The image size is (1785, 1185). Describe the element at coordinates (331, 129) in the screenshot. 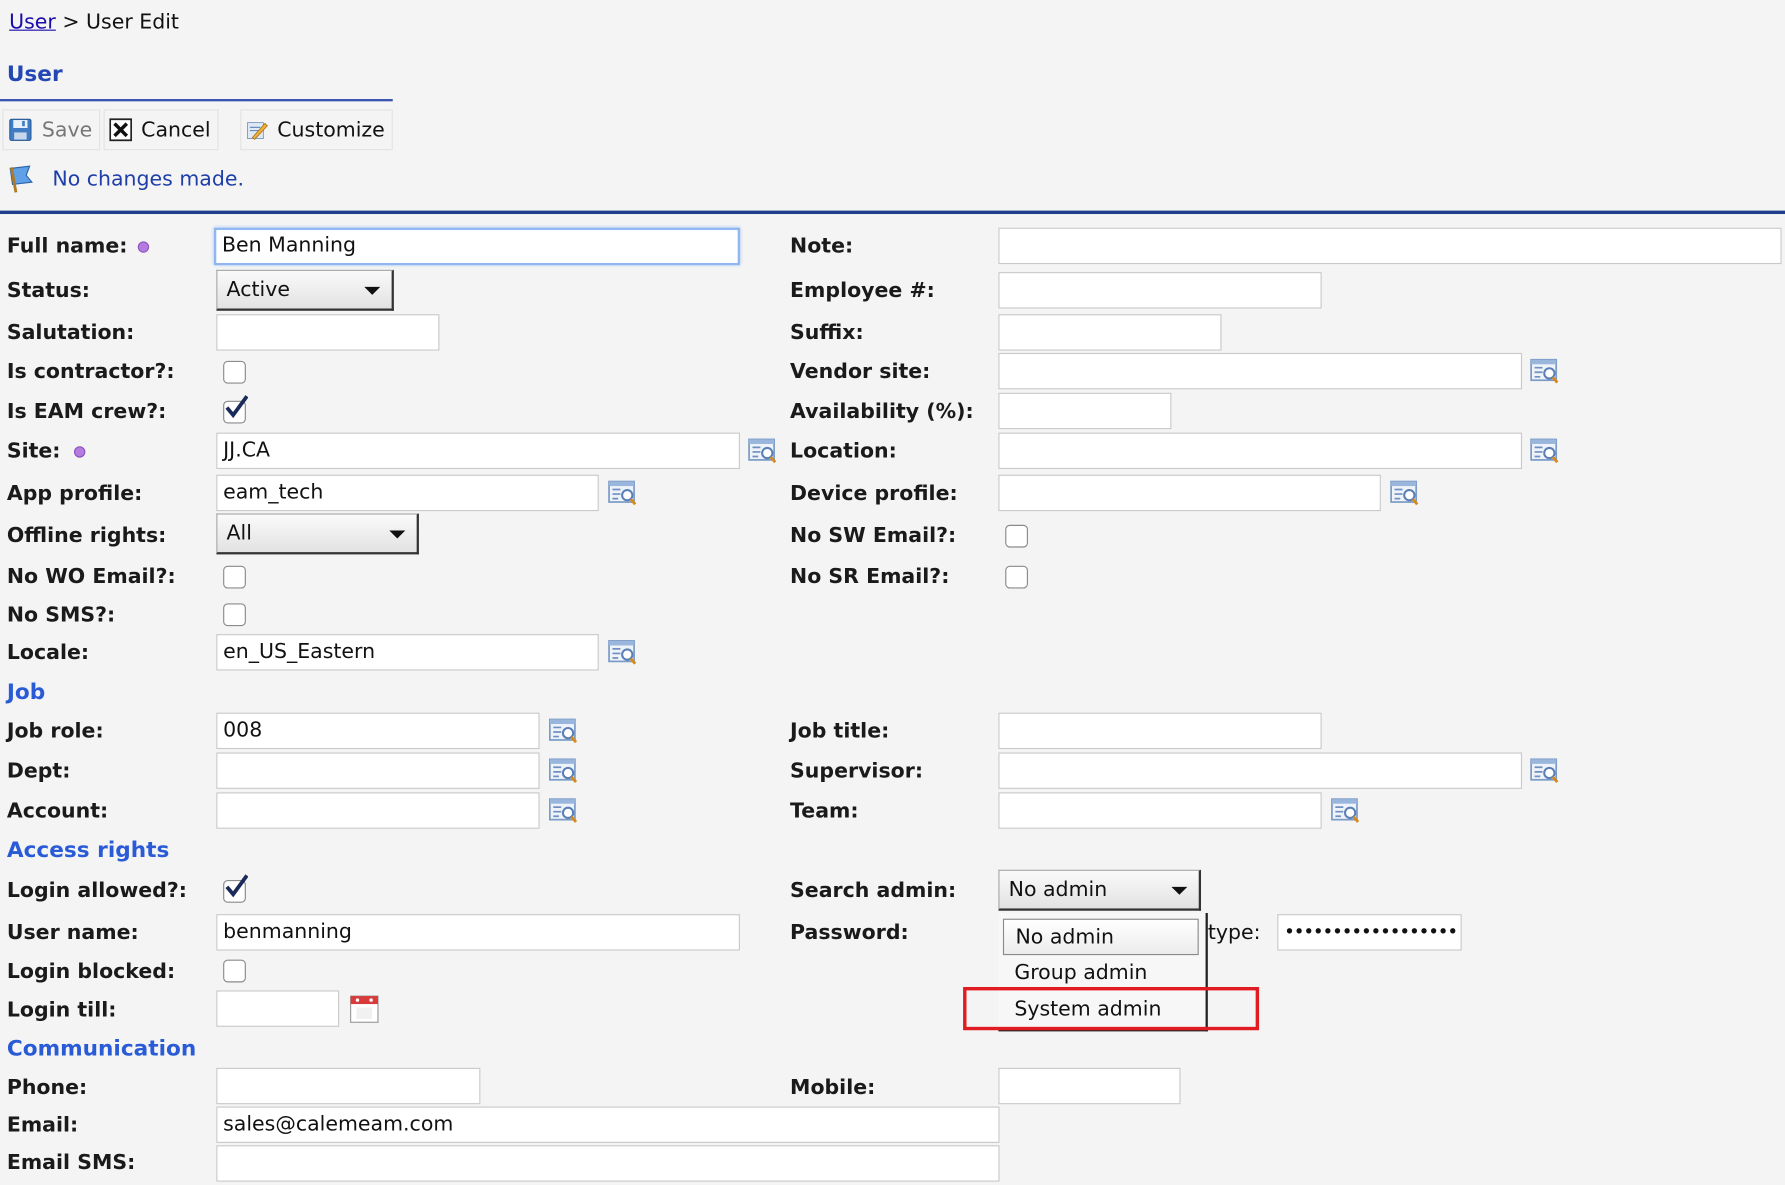

I see `customize-label: Customize` at that location.